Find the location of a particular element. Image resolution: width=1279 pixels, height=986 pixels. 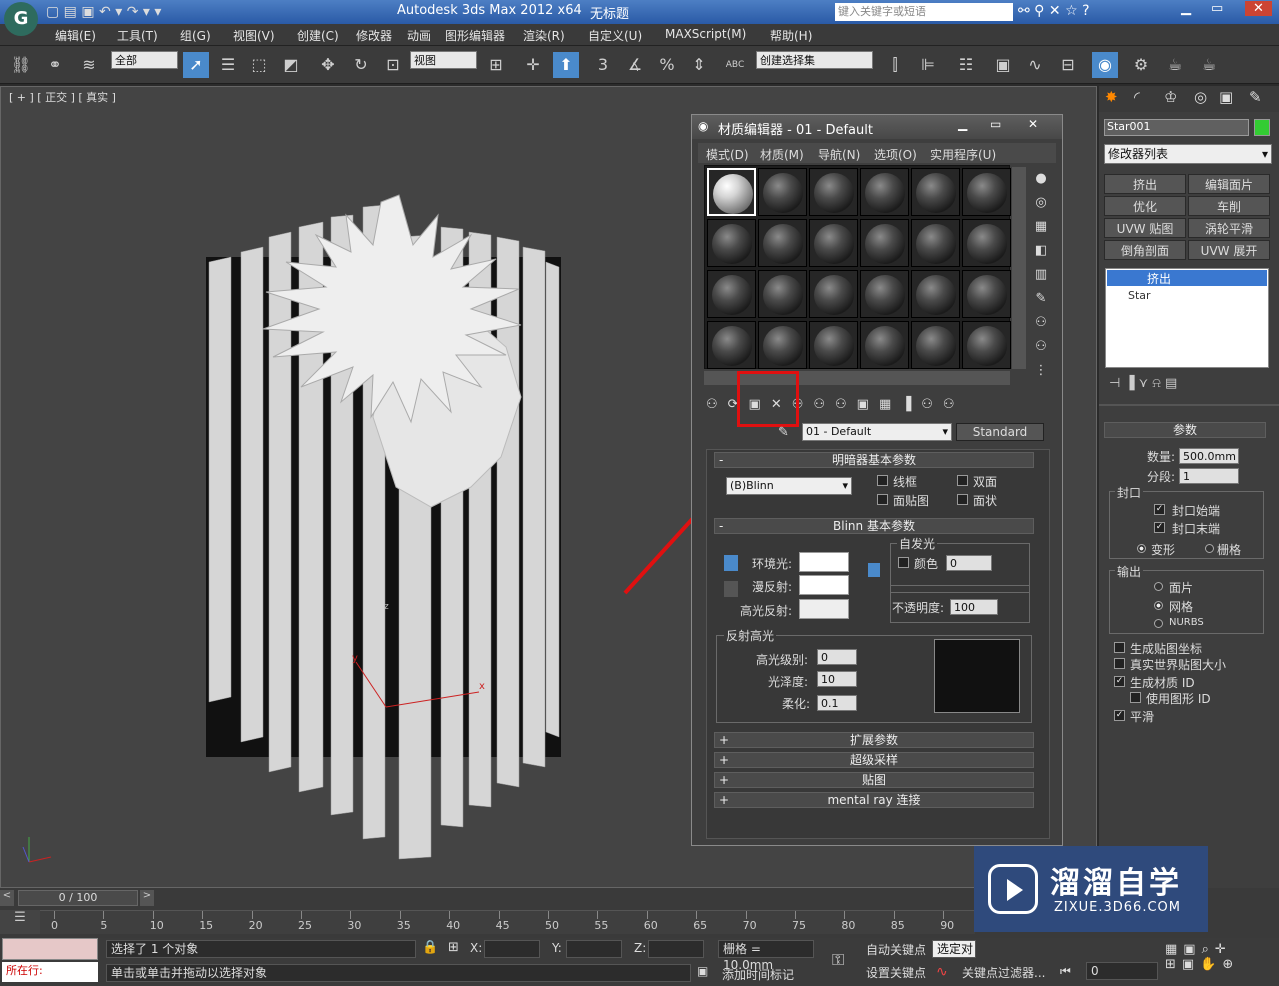

blinn-rollout-header: - Blinn 基本参数 is located at coordinates (874, 526).